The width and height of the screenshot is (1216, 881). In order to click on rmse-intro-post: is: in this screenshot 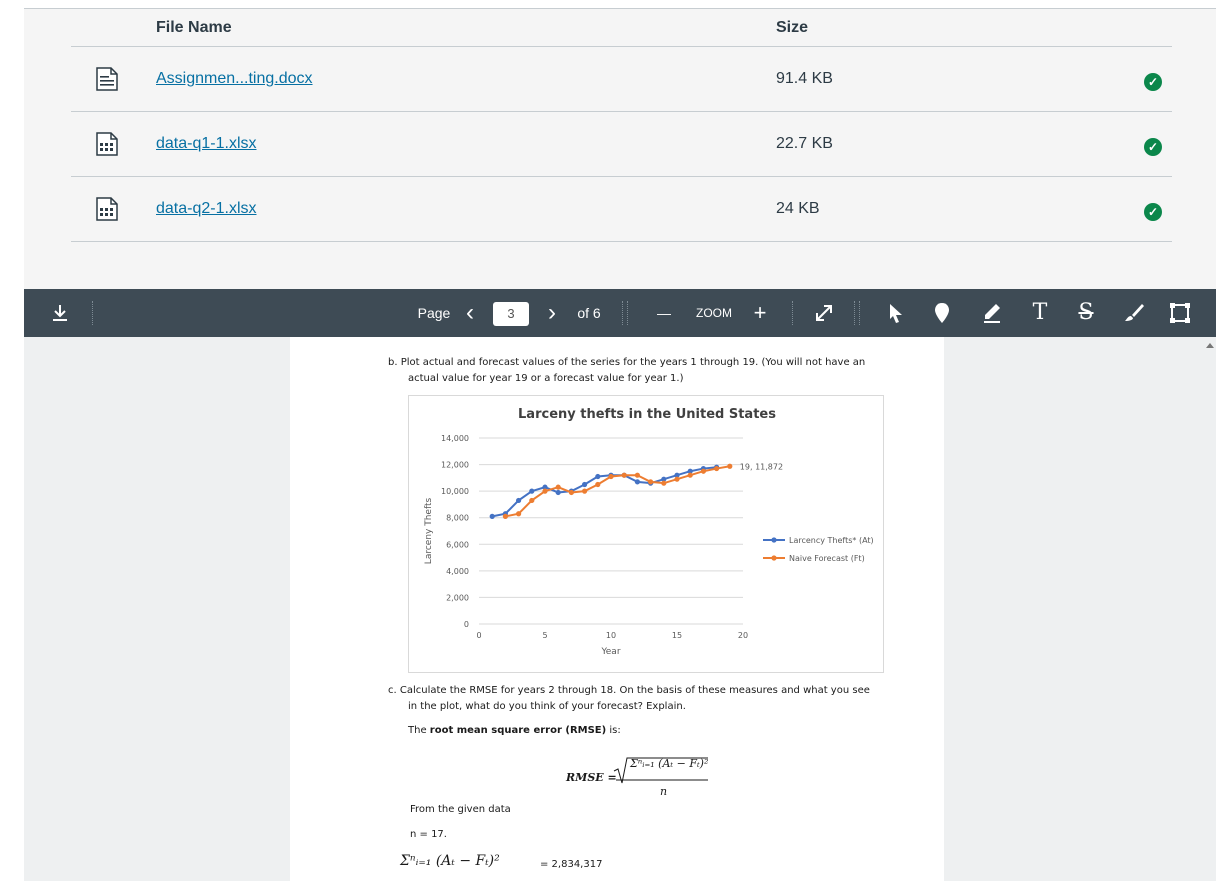, I will do `click(613, 730)`.